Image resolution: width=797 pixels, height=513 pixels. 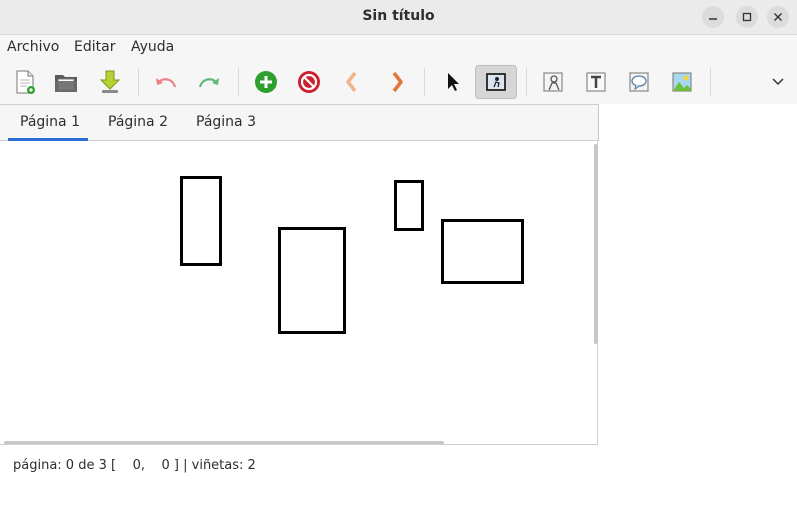 What do you see at coordinates (94, 47) in the screenshot?
I see `menu-editar: Editar` at bounding box center [94, 47].